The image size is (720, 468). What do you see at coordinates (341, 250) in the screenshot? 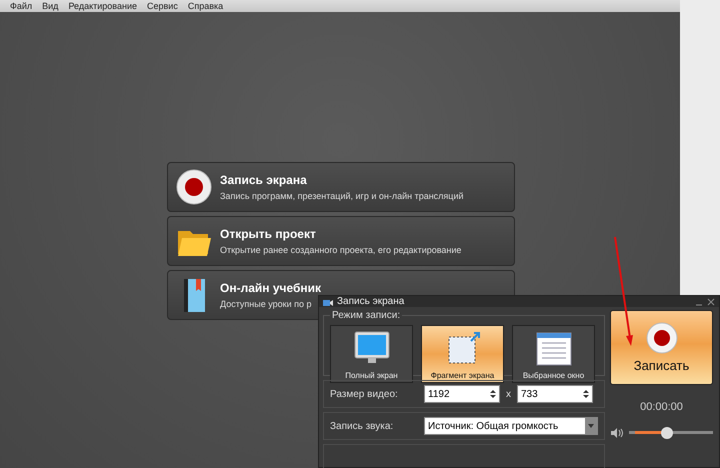
I see `card-description: Открытие ранее созданного проекта, его редактирование` at bounding box center [341, 250].